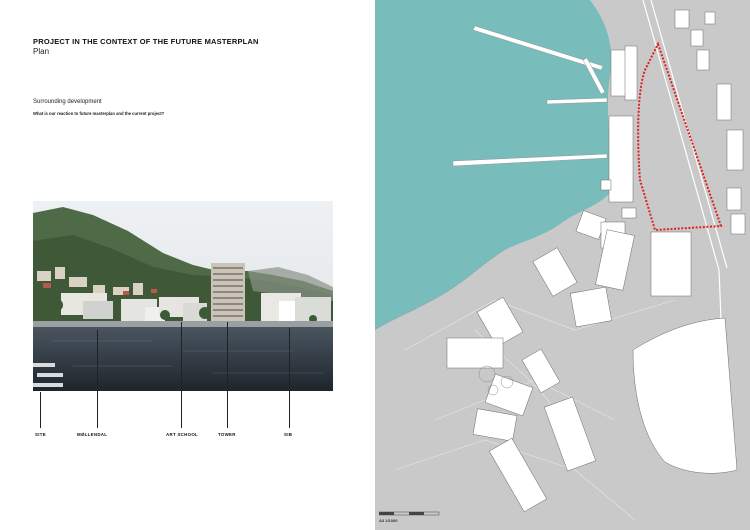 The width and height of the screenshot is (750, 530). What do you see at coordinates (388, 520) in the screenshot?
I see `scale-label: A3 1/1000` at bounding box center [388, 520].